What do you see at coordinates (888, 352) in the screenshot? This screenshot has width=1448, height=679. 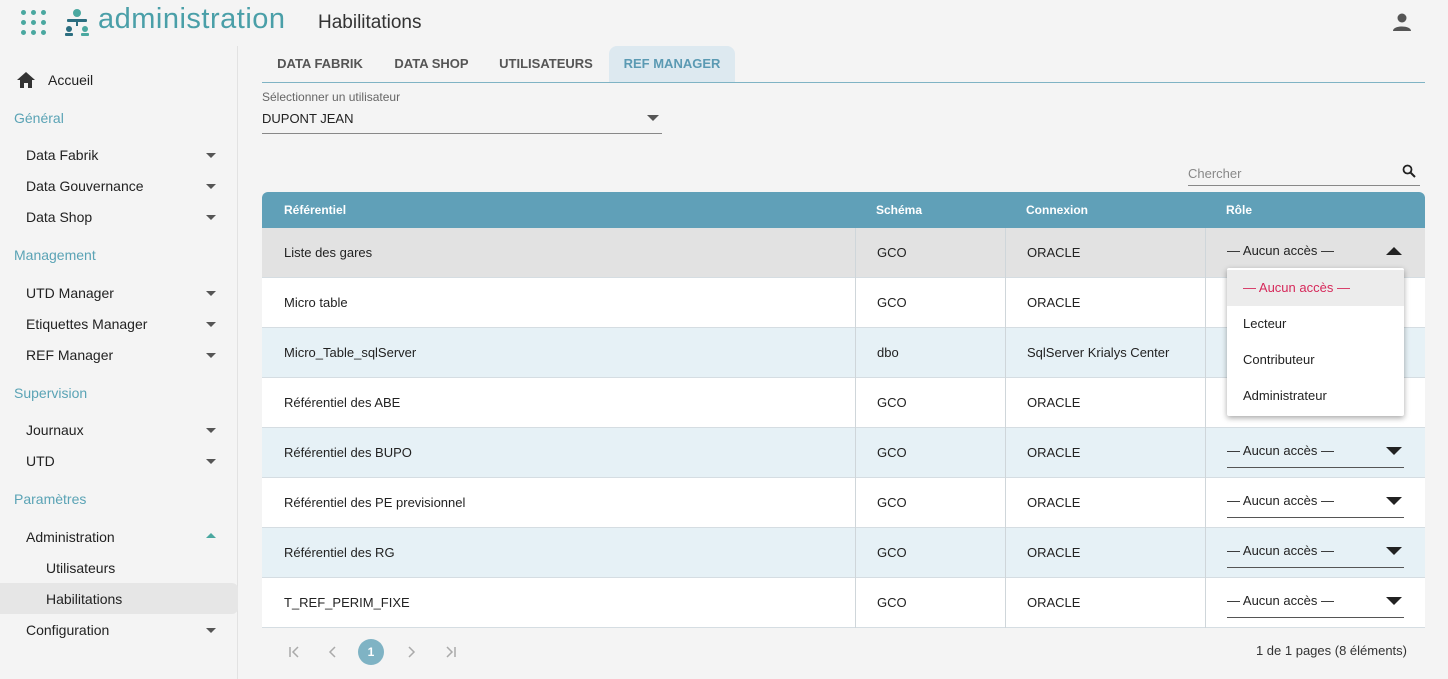 I see `cell-schema: dbo` at bounding box center [888, 352].